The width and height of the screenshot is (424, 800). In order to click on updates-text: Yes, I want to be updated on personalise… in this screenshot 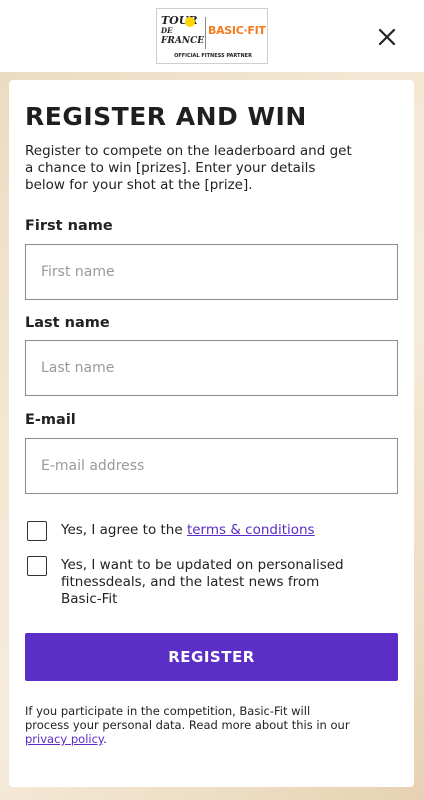, I will do `click(202, 582)`.